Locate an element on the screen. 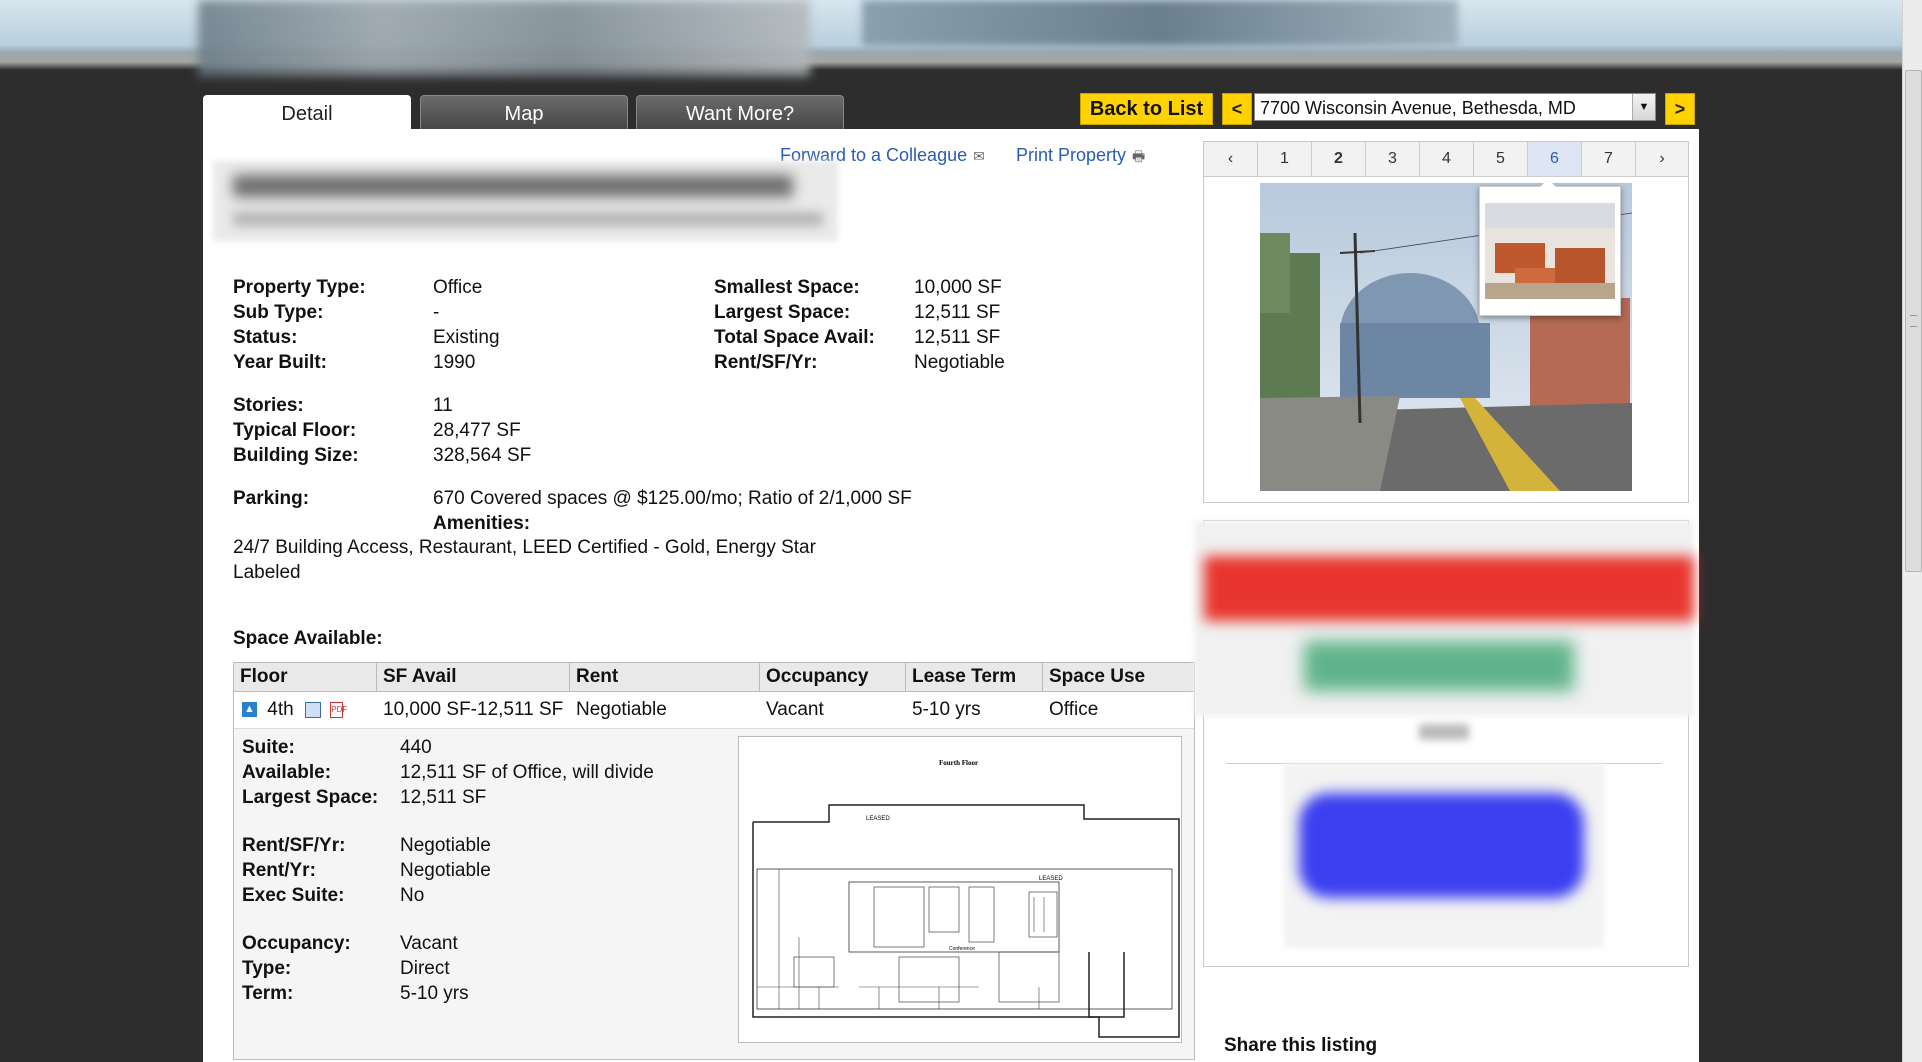 This screenshot has width=1922, height=1062. col-floor: Floor is located at coordinates (305, 677).